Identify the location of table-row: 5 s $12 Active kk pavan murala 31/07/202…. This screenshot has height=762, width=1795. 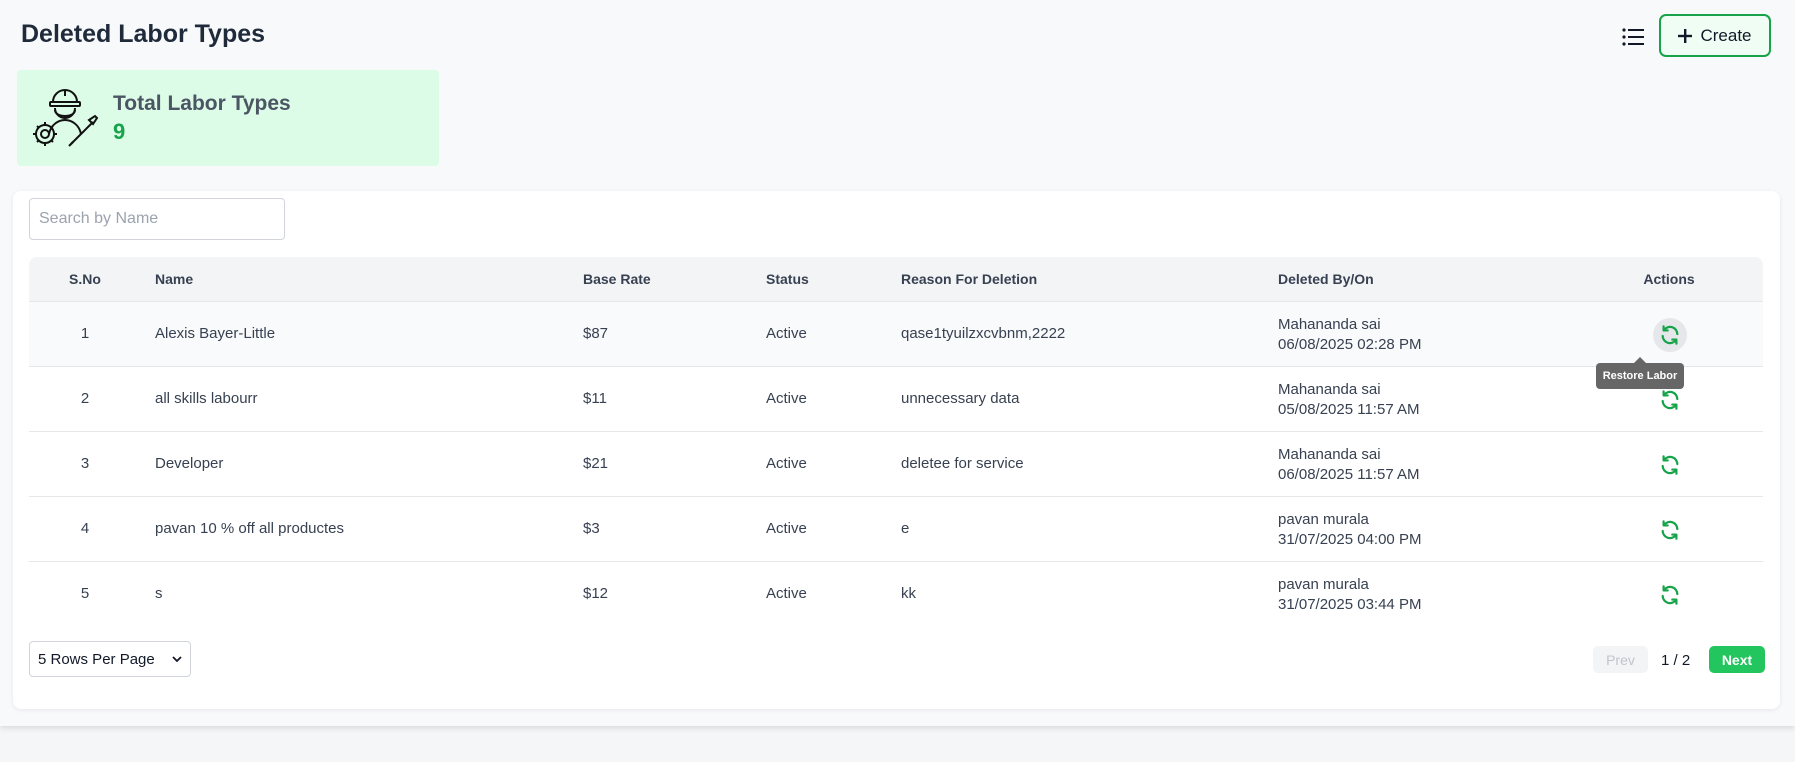
(896, 594).